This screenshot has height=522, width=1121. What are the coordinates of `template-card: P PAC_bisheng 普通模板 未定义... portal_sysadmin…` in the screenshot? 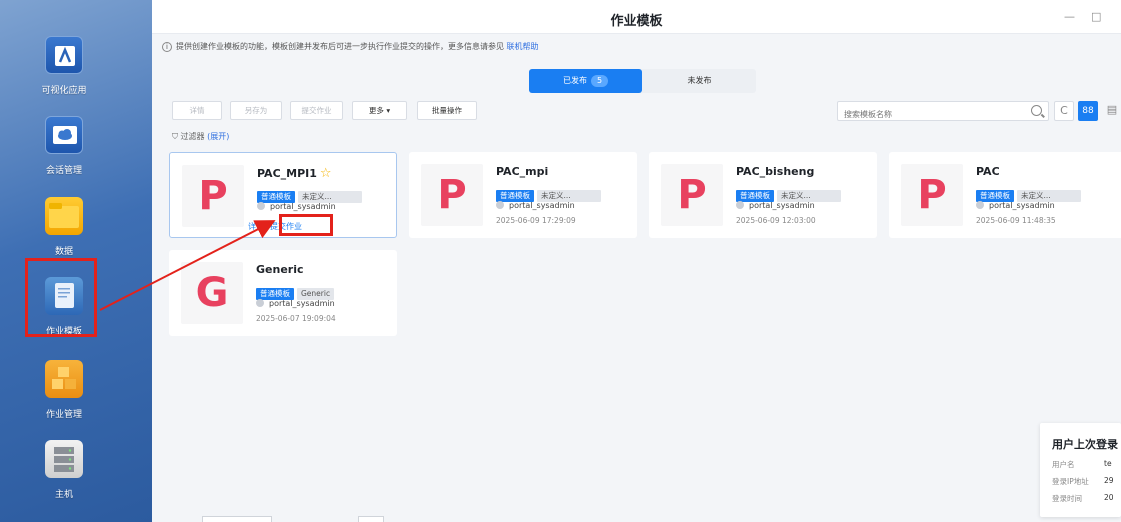 It's located at (763, 195).